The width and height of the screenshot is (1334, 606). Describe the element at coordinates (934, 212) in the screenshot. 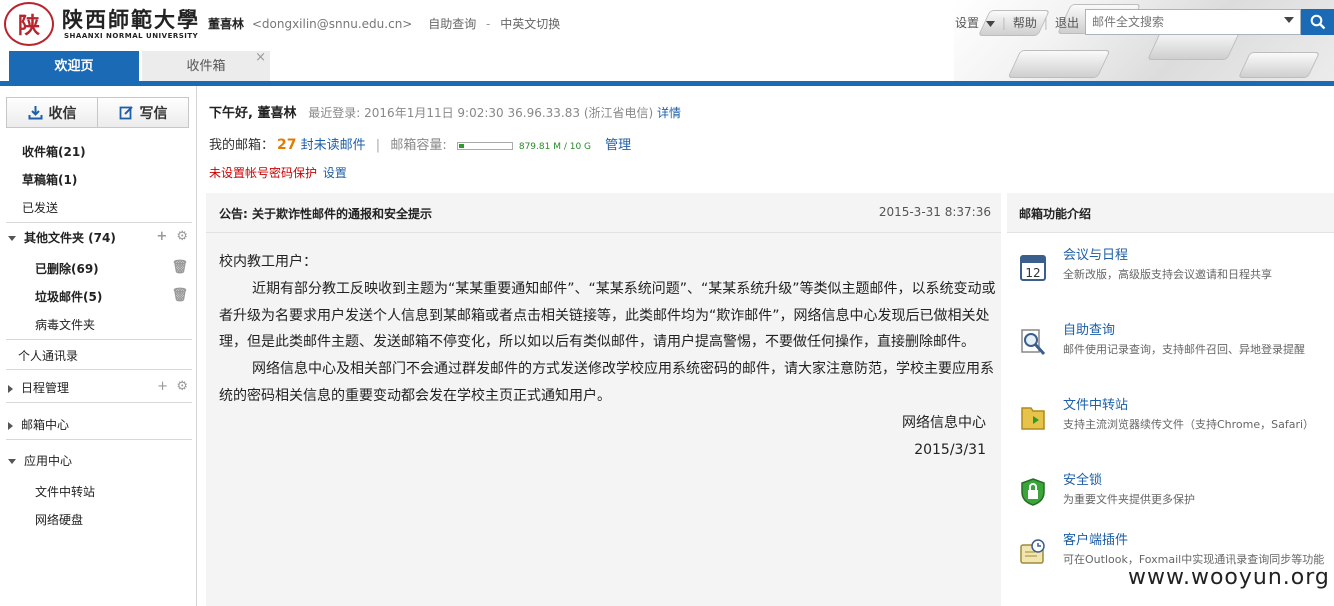

I see `notice-date: 2015-3-31 8:37:36` at that location.